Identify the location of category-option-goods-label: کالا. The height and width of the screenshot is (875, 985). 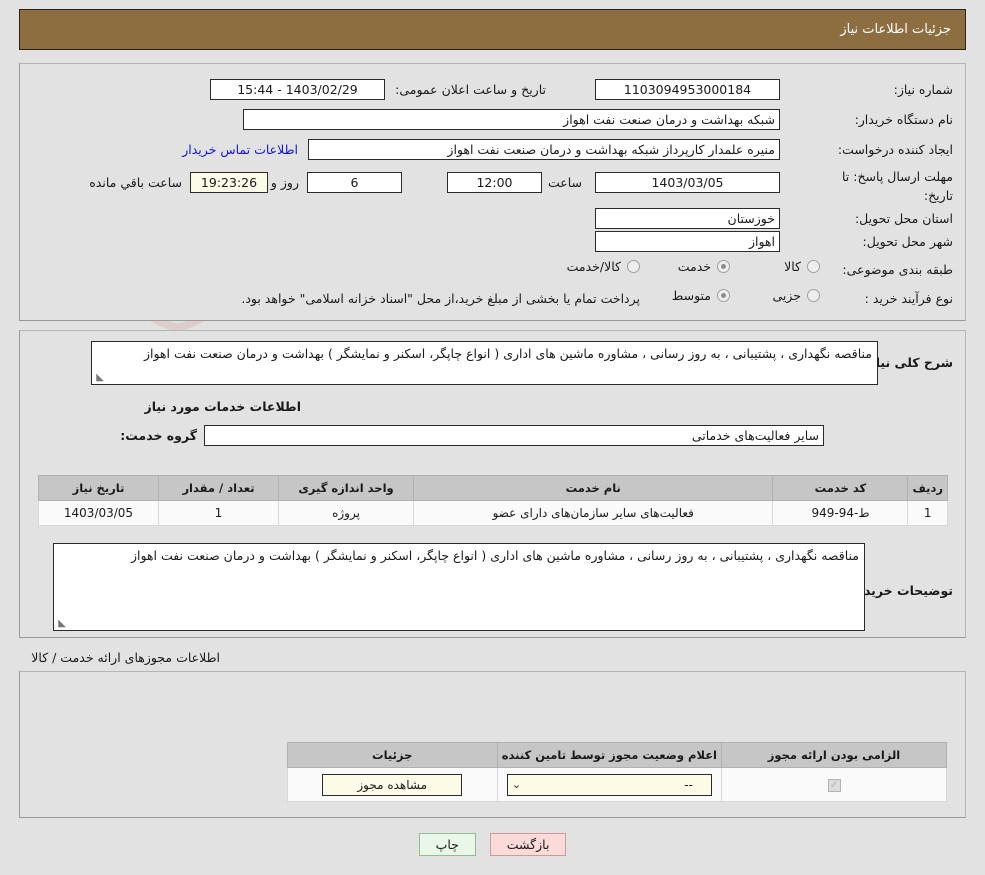
(792, 266).